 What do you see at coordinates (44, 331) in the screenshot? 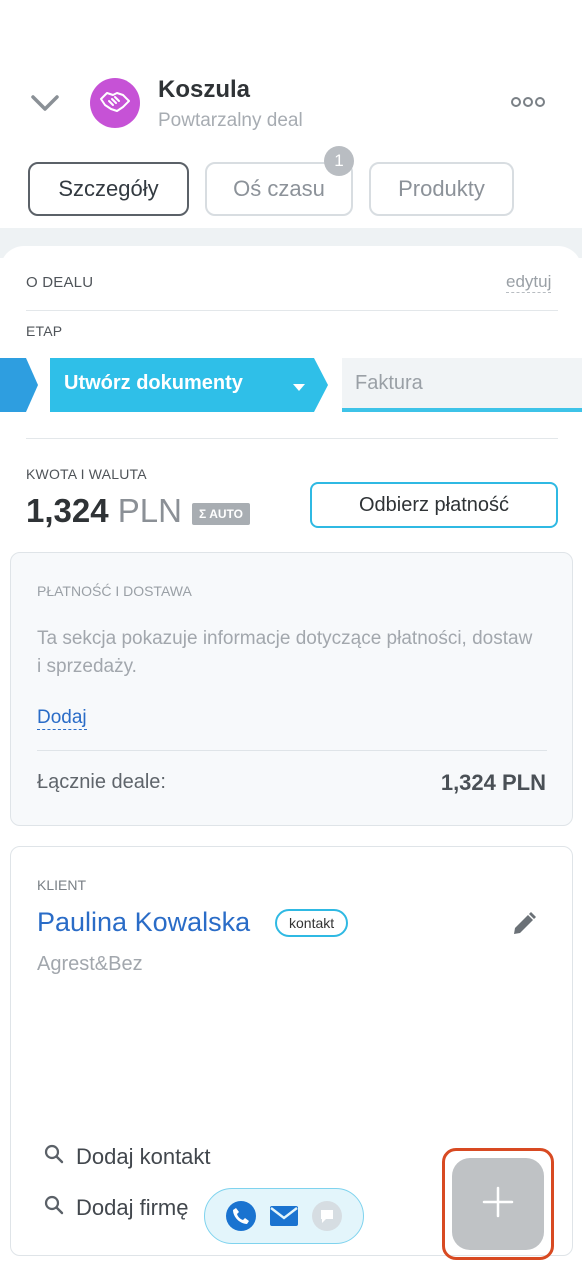
I see `stage-label: ETAP` at bounding box center [44, 331].